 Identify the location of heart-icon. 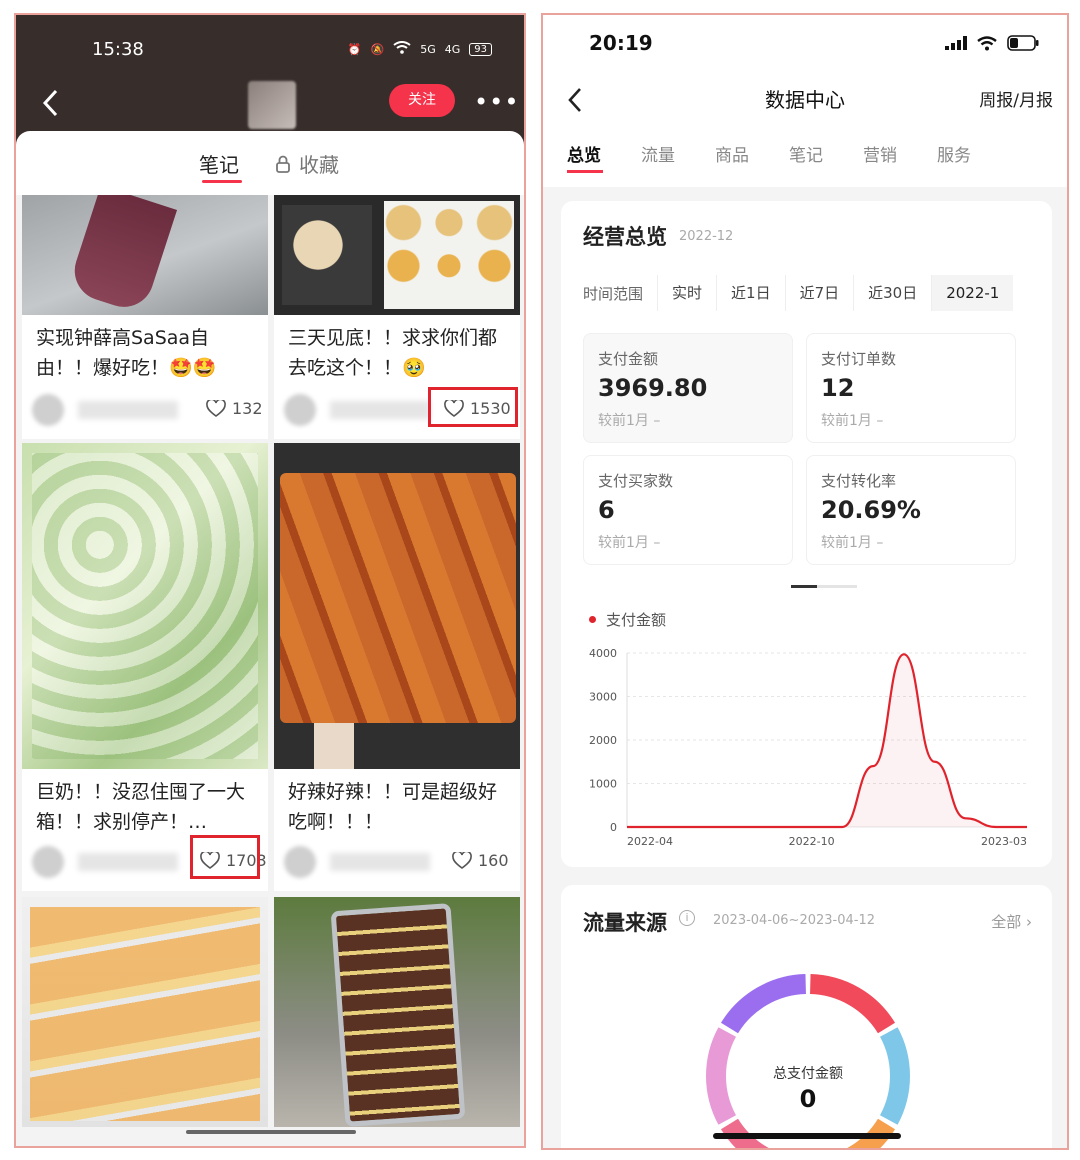
(216, 408).